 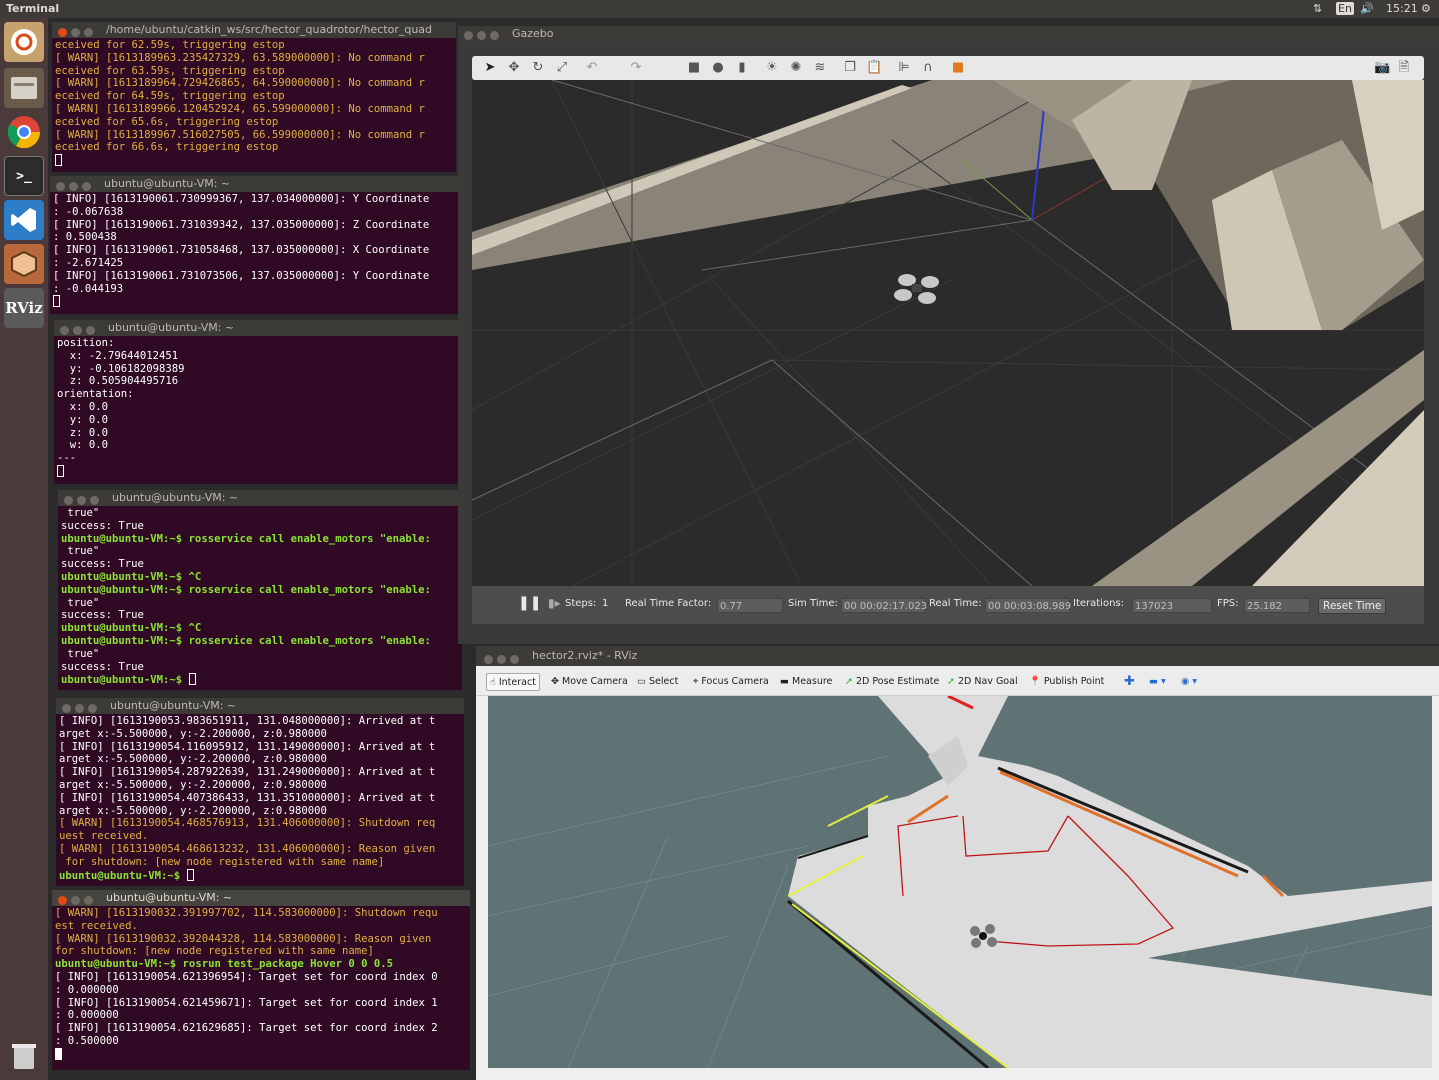 I want to click on vscode-icon, so click(x=24, y=220).